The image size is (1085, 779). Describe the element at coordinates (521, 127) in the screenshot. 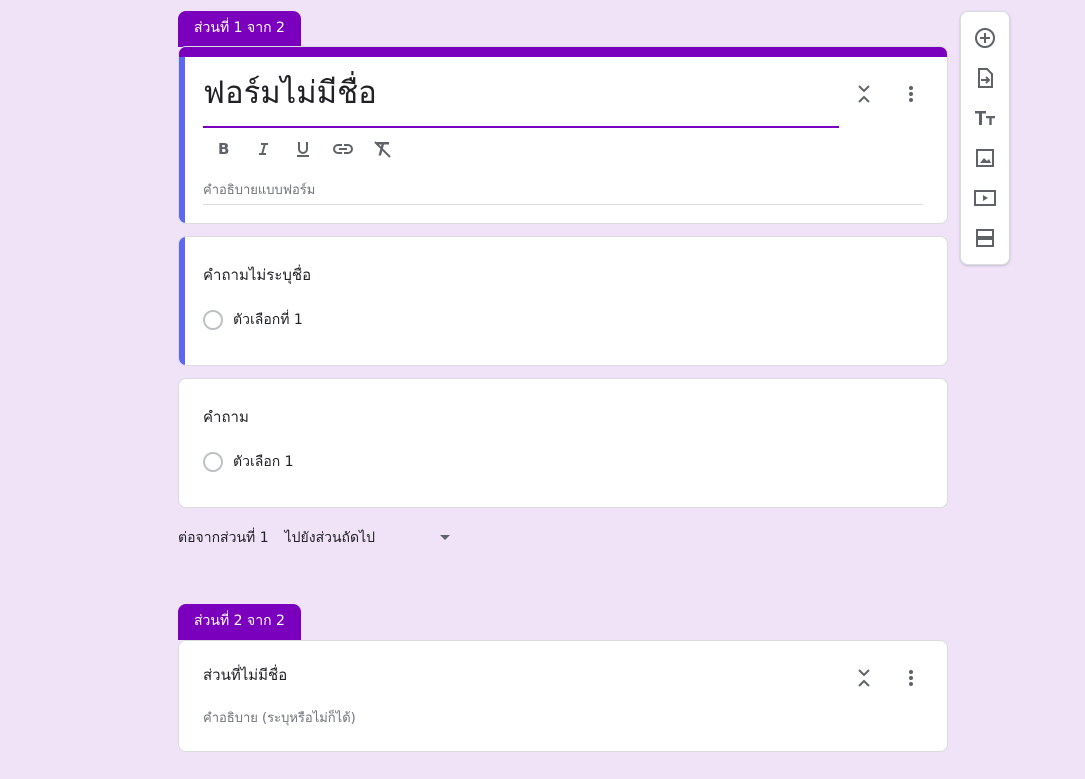

I see `title-underline` at that location.